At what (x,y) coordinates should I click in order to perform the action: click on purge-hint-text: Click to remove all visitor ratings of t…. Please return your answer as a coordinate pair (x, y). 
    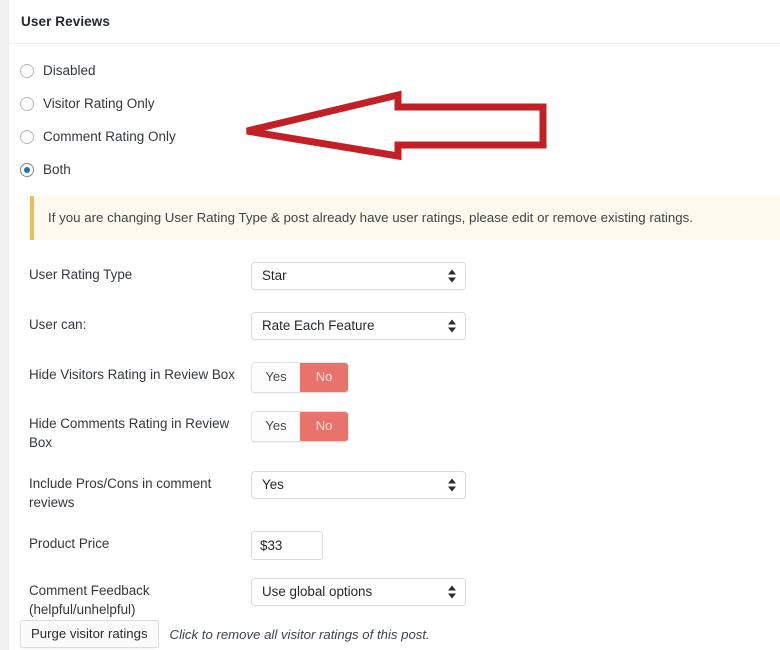
    Looking at the image, I should click on (299, 634).